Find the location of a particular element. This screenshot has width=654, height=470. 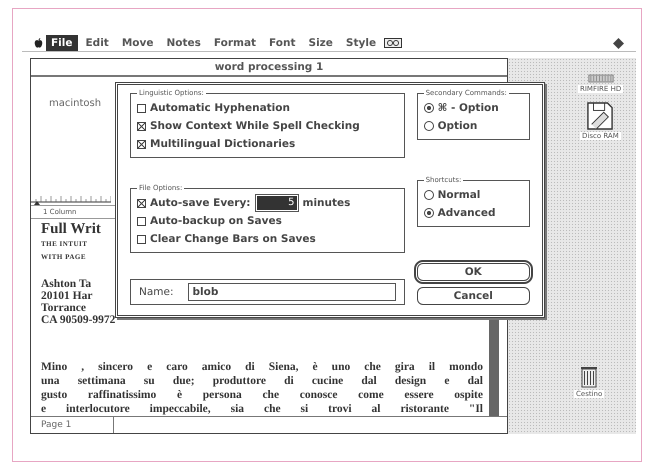

option-label: Advanced is located at coordinates (467, 213).